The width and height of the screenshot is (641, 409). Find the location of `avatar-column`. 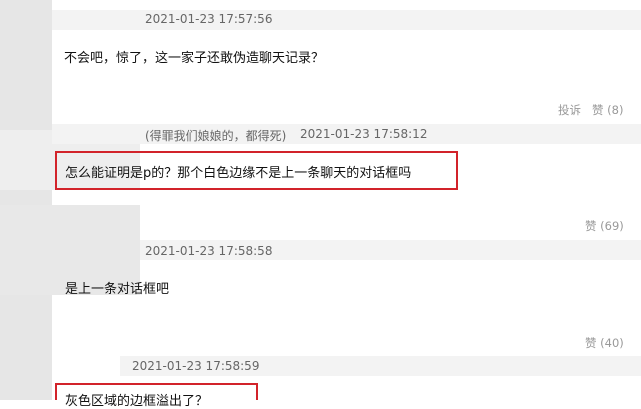

avatar-column is located at coordinates (26, 200).